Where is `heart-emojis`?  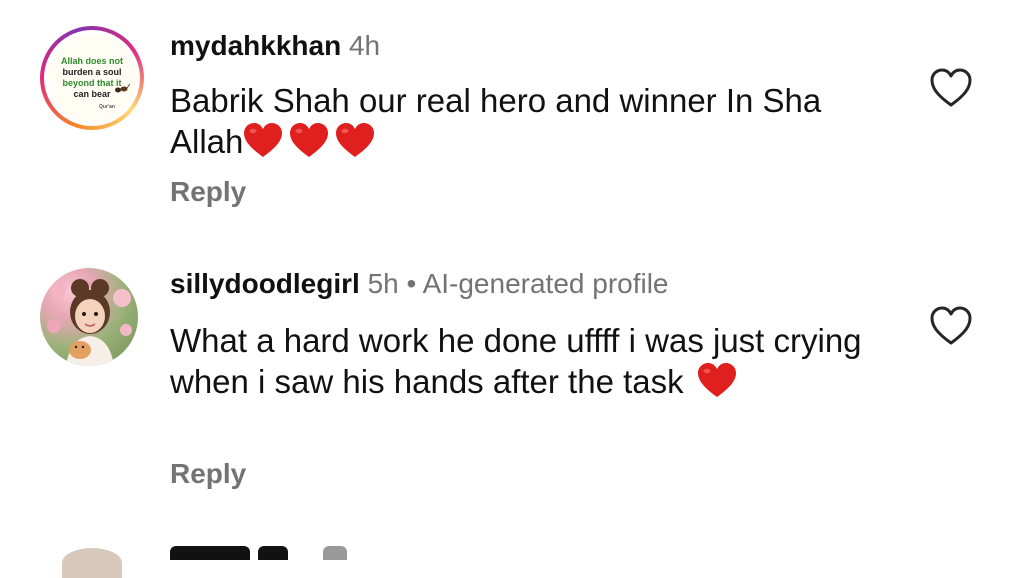
heart-emojis is located at coordinates (309, 141).